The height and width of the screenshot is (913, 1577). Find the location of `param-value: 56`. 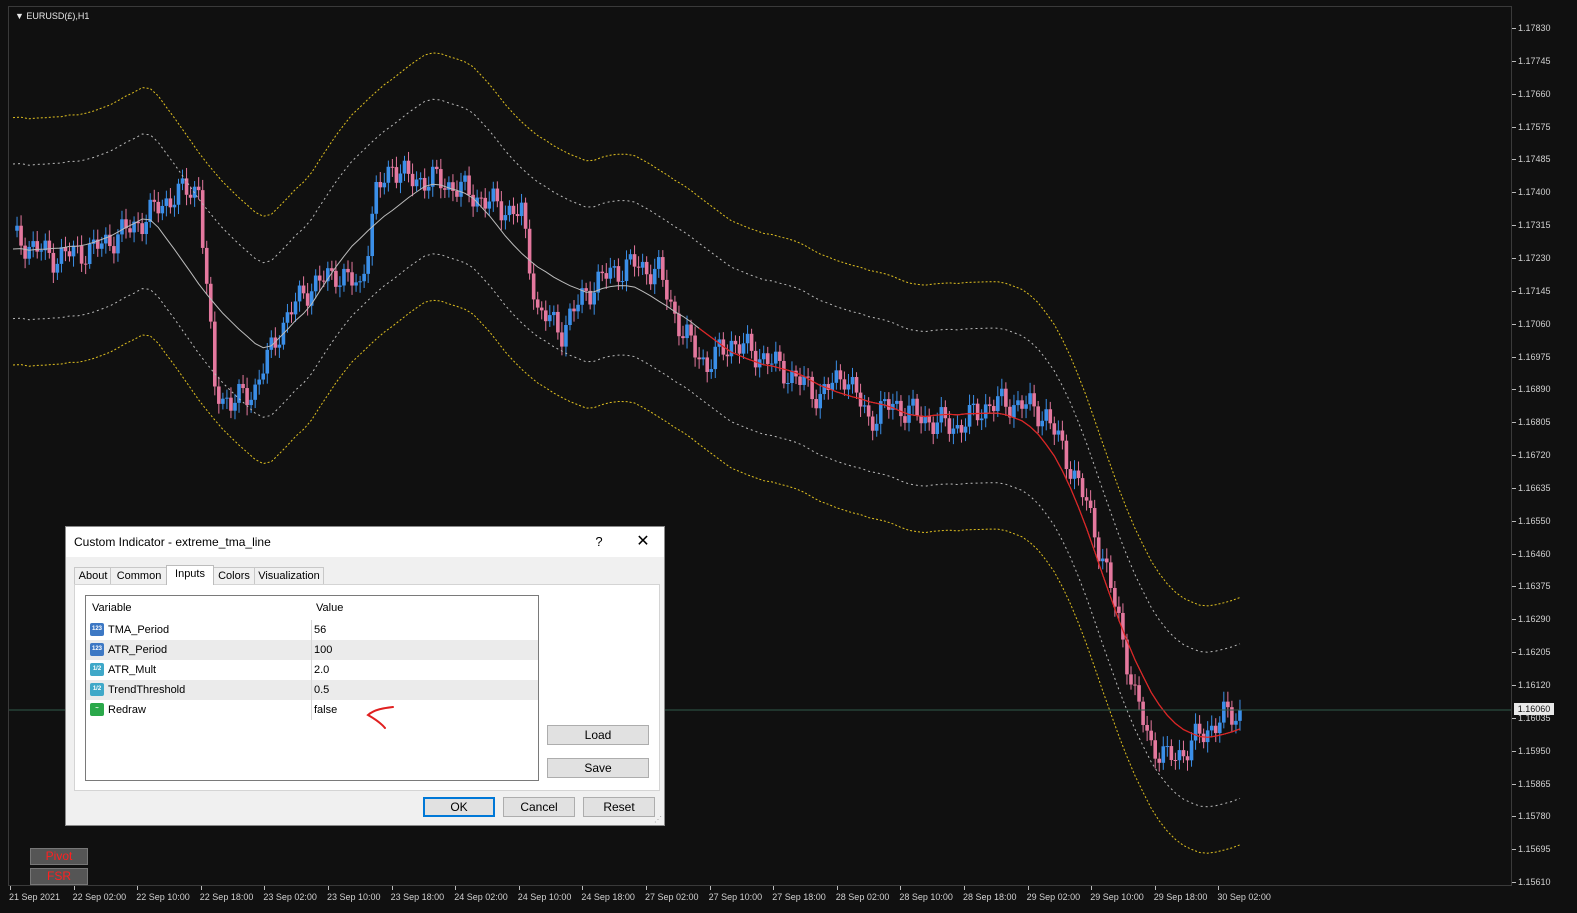

param-value: 56 is located at coordinates (320, 630).